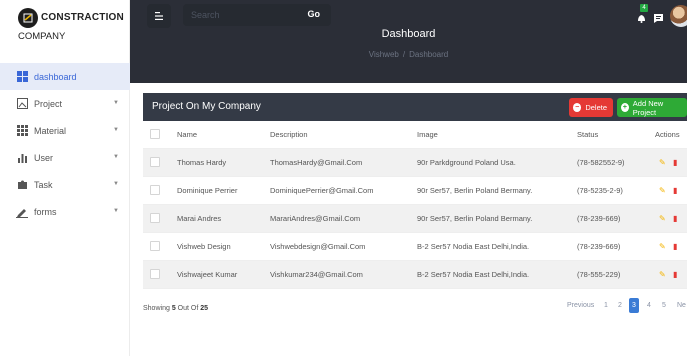 This screenshot has height=356, width=687. What do you see at coordinates (42, 36) in the screenshot?
I see `brand-sub: COMPANY` at bounding box center [42, 36].